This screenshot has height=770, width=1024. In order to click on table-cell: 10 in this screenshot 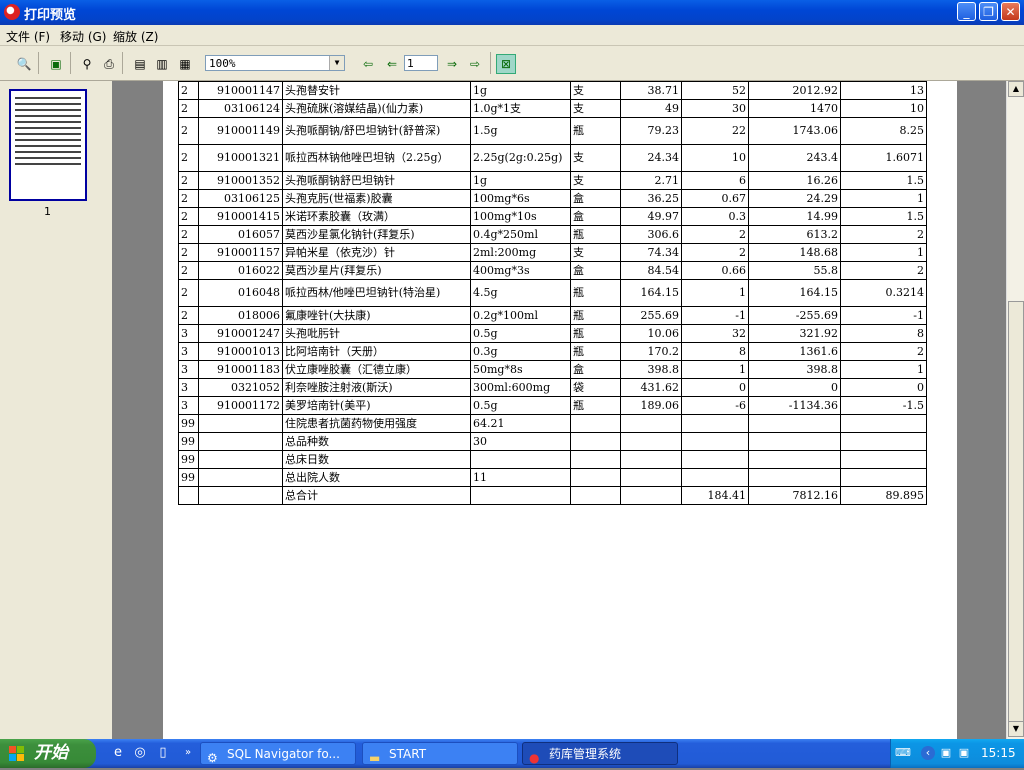, I will do `click(883, 108)`.